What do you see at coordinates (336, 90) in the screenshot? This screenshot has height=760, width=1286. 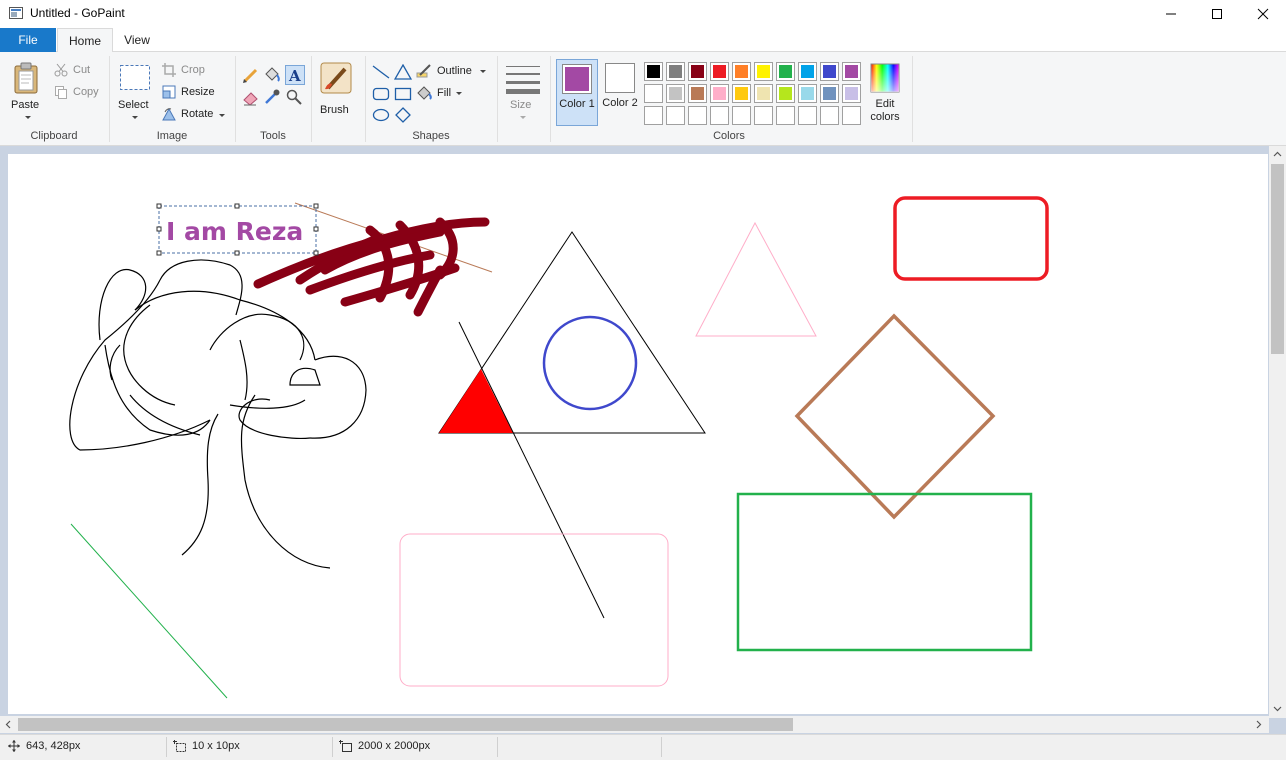 I see `brush-button: Brush` at bounding box center [336, 90].